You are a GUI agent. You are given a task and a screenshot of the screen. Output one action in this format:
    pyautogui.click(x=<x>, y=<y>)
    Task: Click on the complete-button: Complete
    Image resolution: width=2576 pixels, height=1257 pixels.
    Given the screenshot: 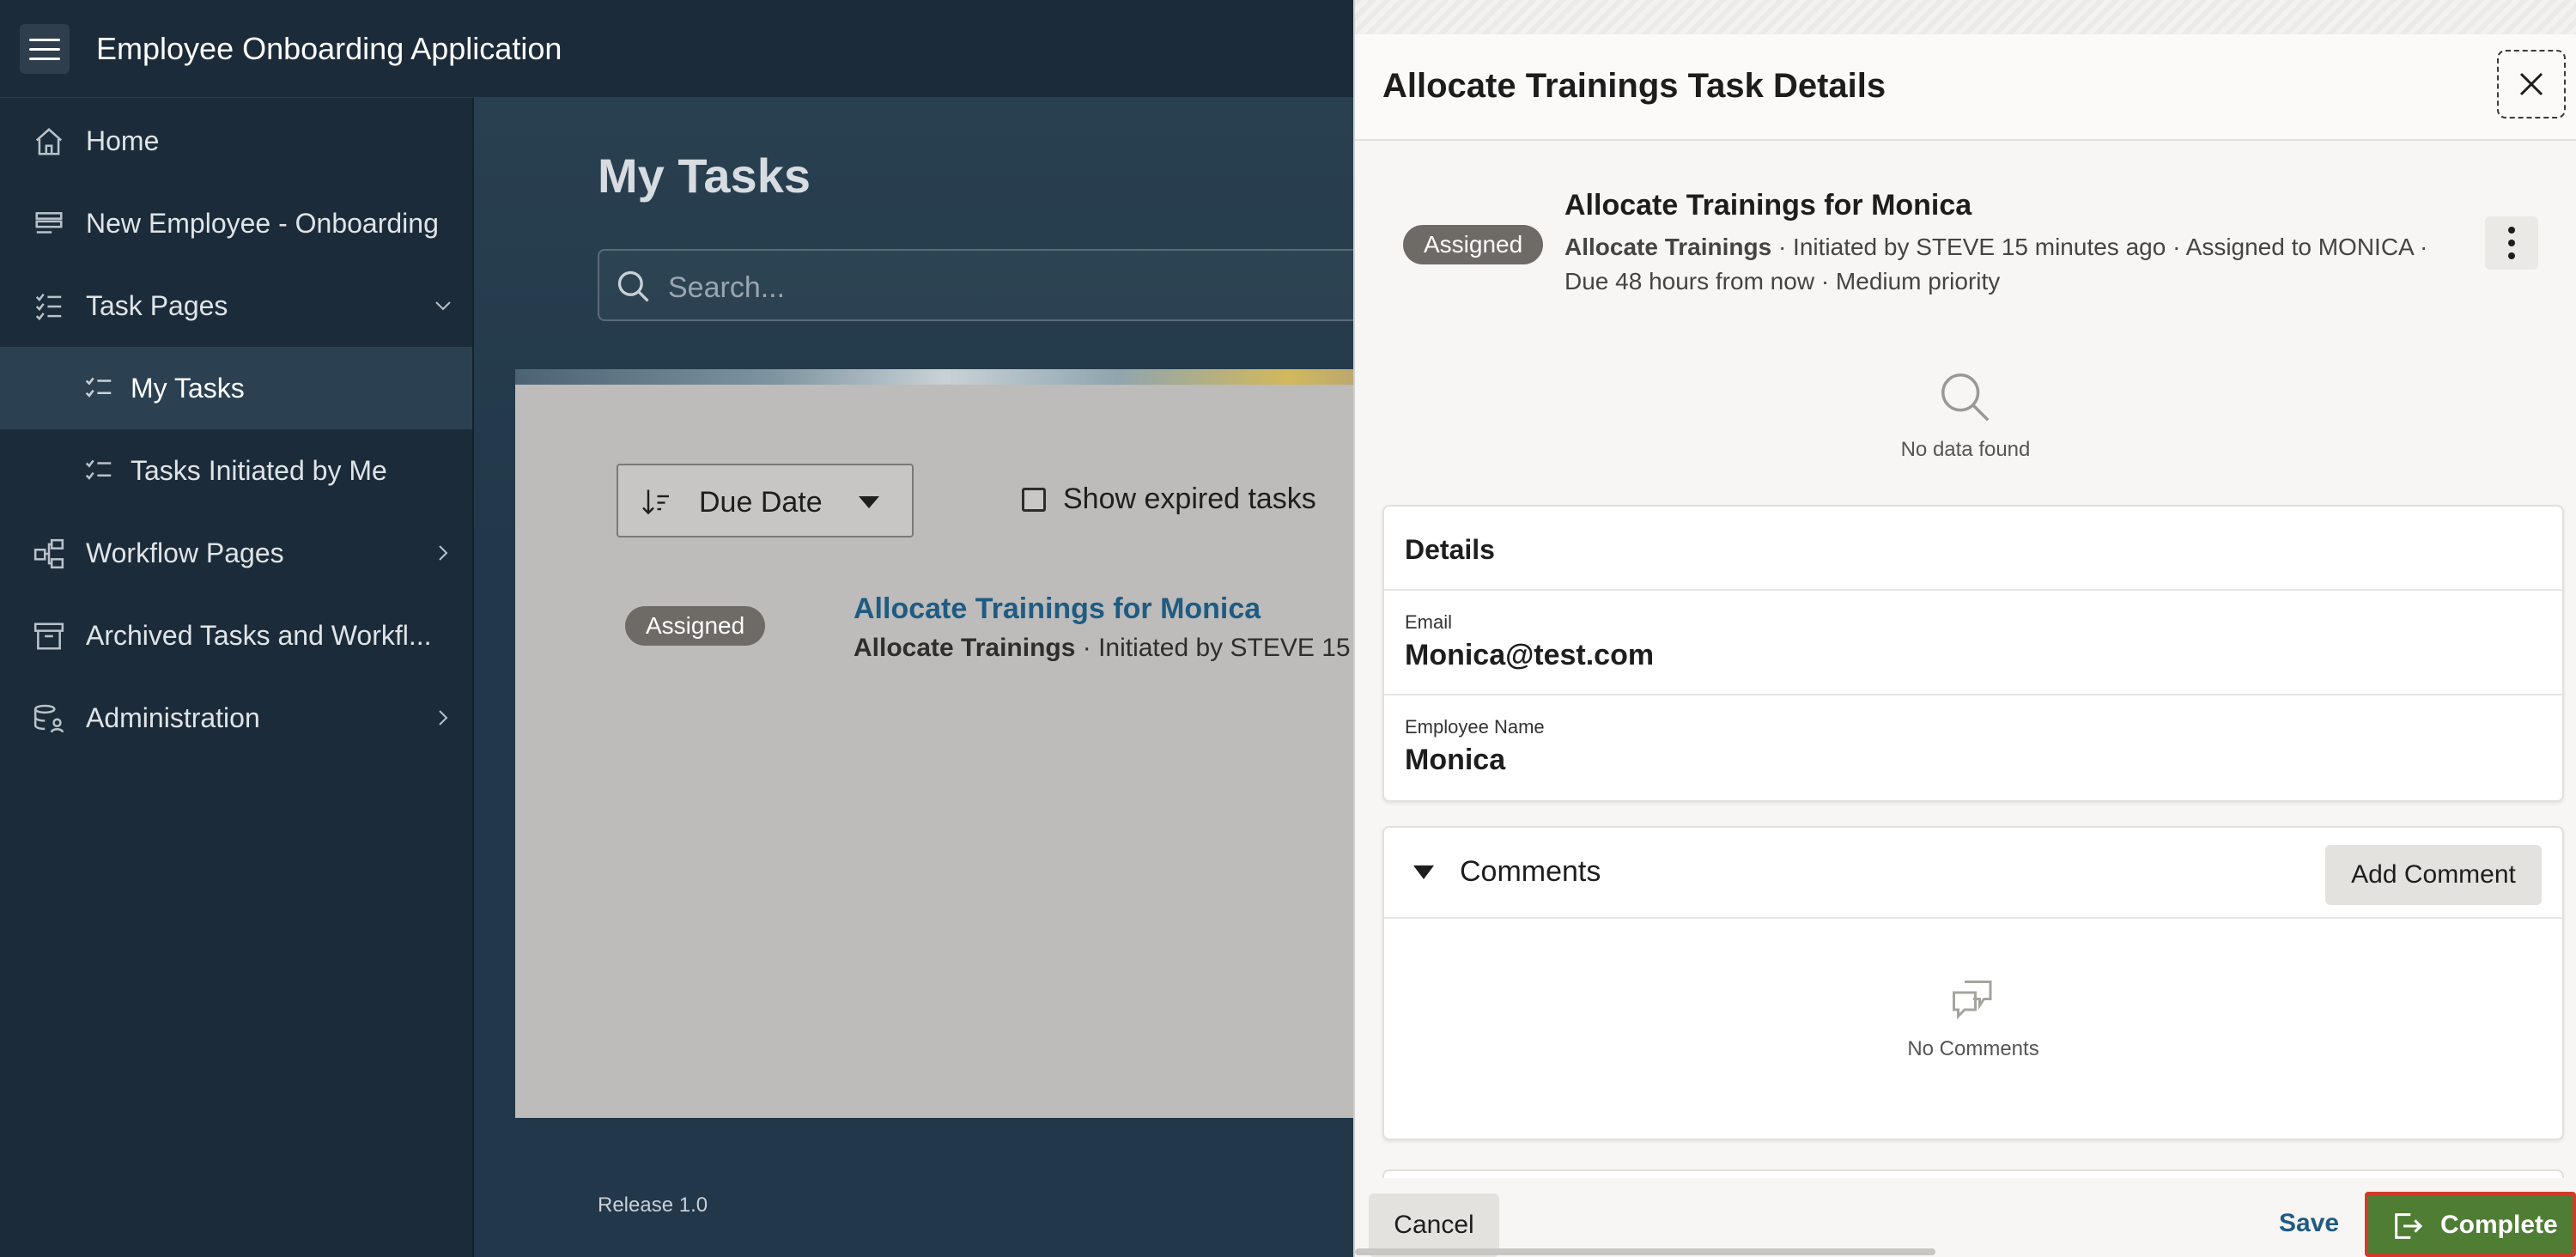 What is the action you would take?
    pyautogui.click(x=2470, y=1224)
    